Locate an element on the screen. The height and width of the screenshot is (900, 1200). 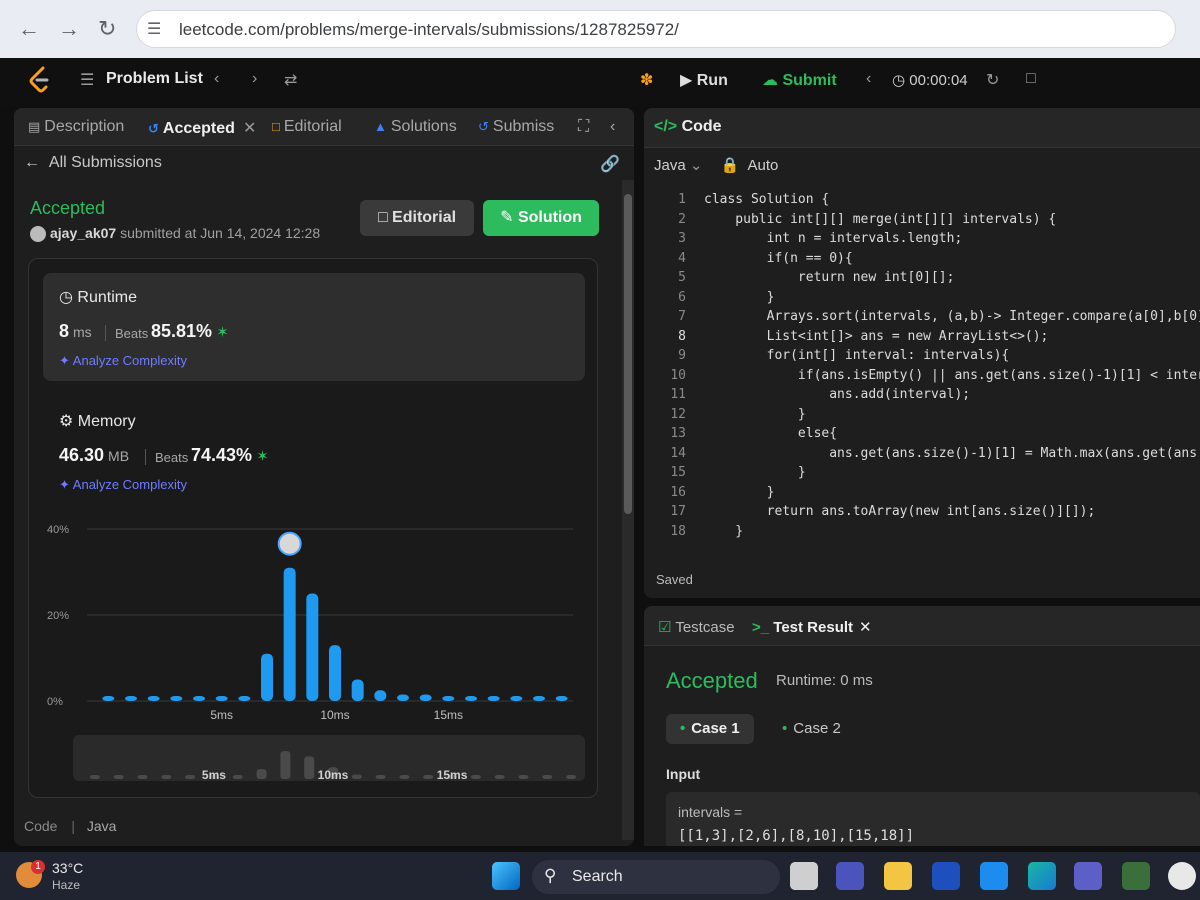
solution-button: ✎ Solution is located at coordinates (541, 218).